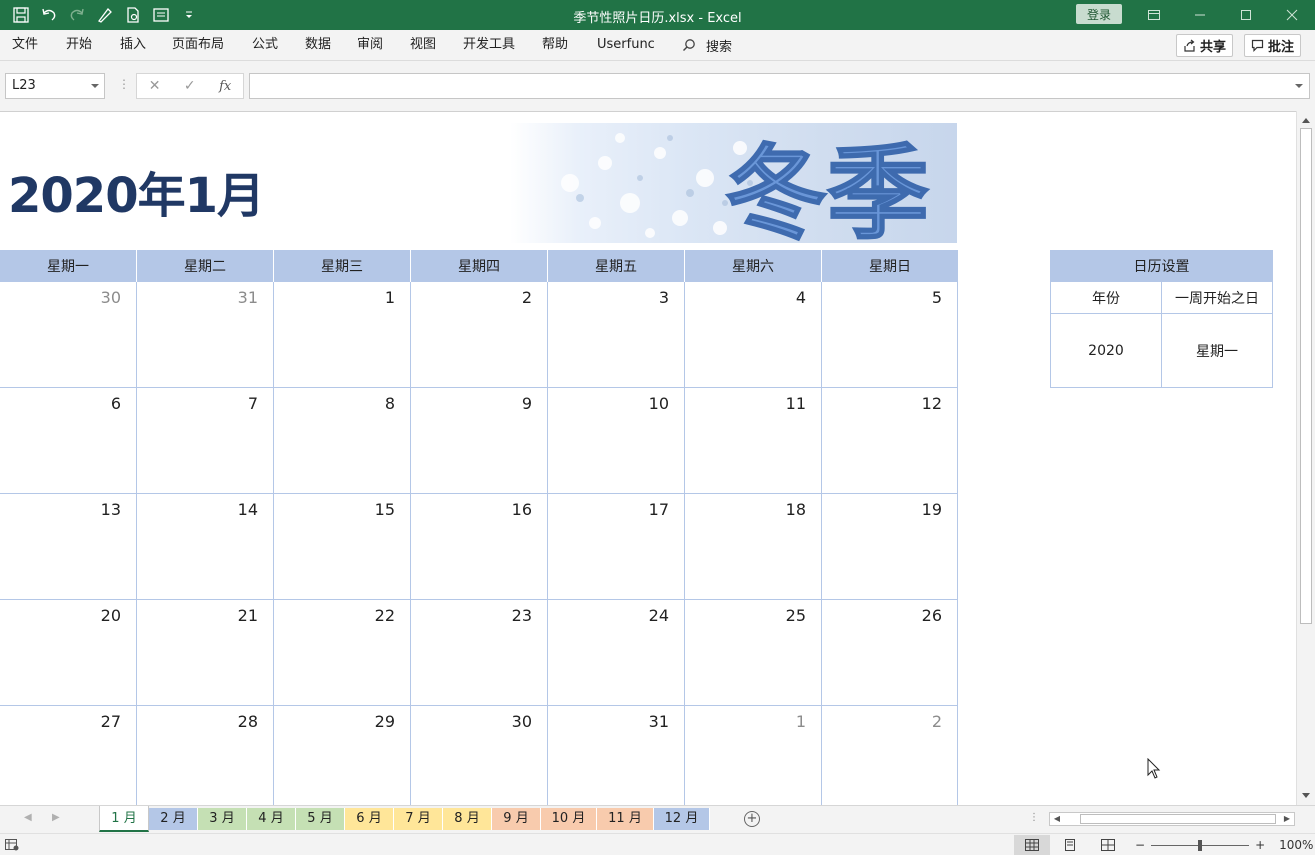 This screenshot has height=855, width=1315. I want to click on calendar-day-cell: 21, so click(205, 653).